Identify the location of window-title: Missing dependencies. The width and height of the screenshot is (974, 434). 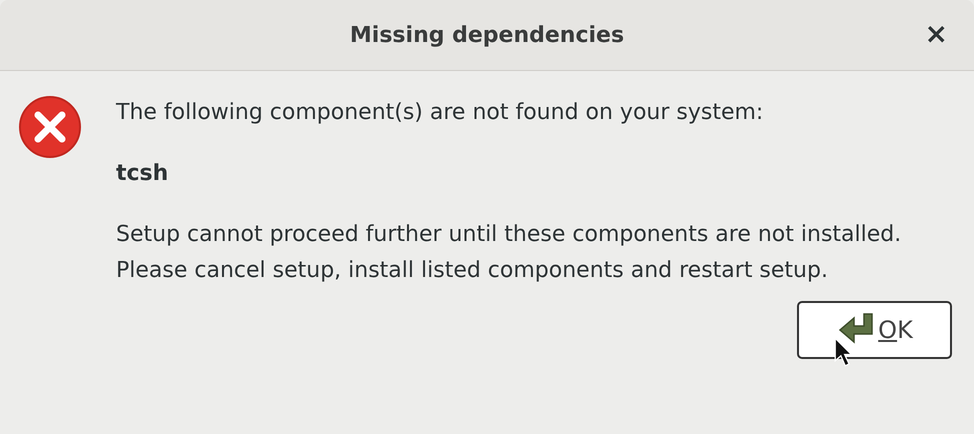
(487, 35).